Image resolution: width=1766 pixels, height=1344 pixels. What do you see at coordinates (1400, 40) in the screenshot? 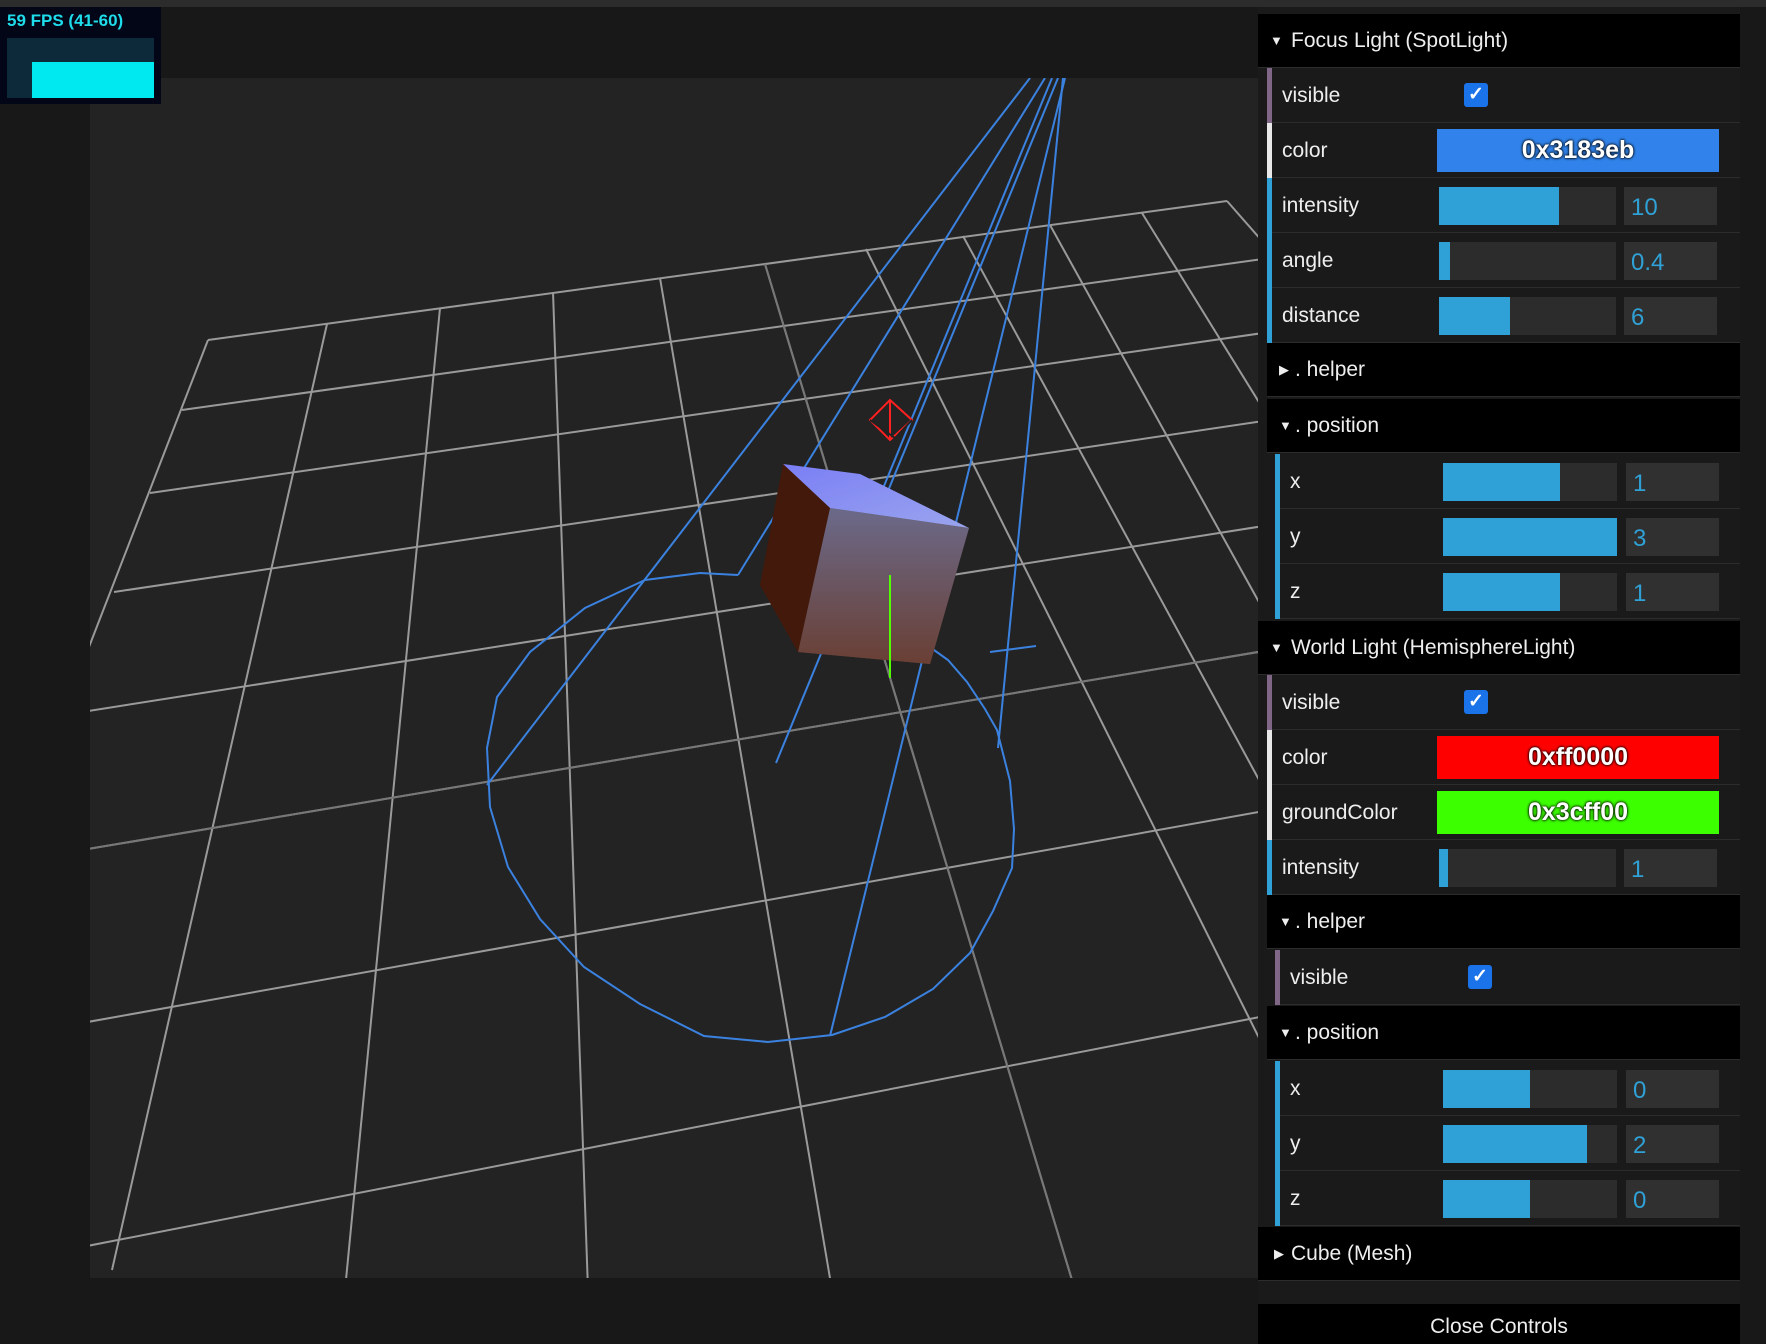
I see `folder-title-label: Focus Light (SpotLight)` at bounding box center [1400, 40].